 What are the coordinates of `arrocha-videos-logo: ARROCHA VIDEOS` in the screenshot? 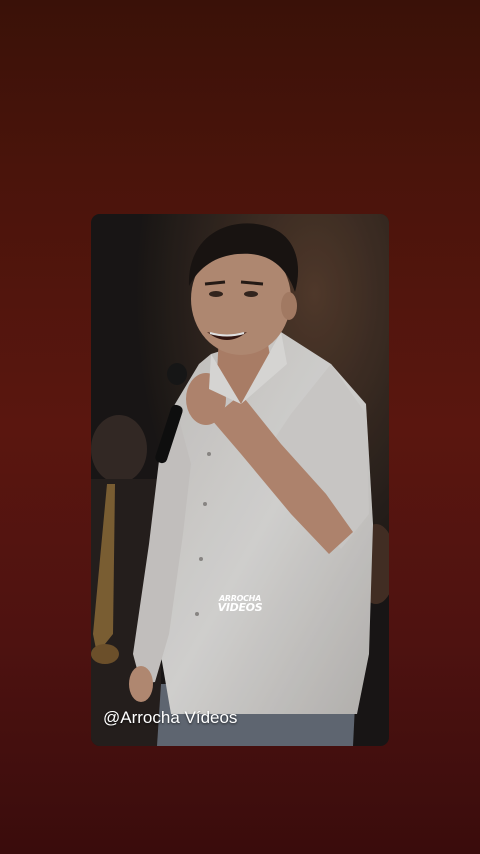 It's located at (240, 604).